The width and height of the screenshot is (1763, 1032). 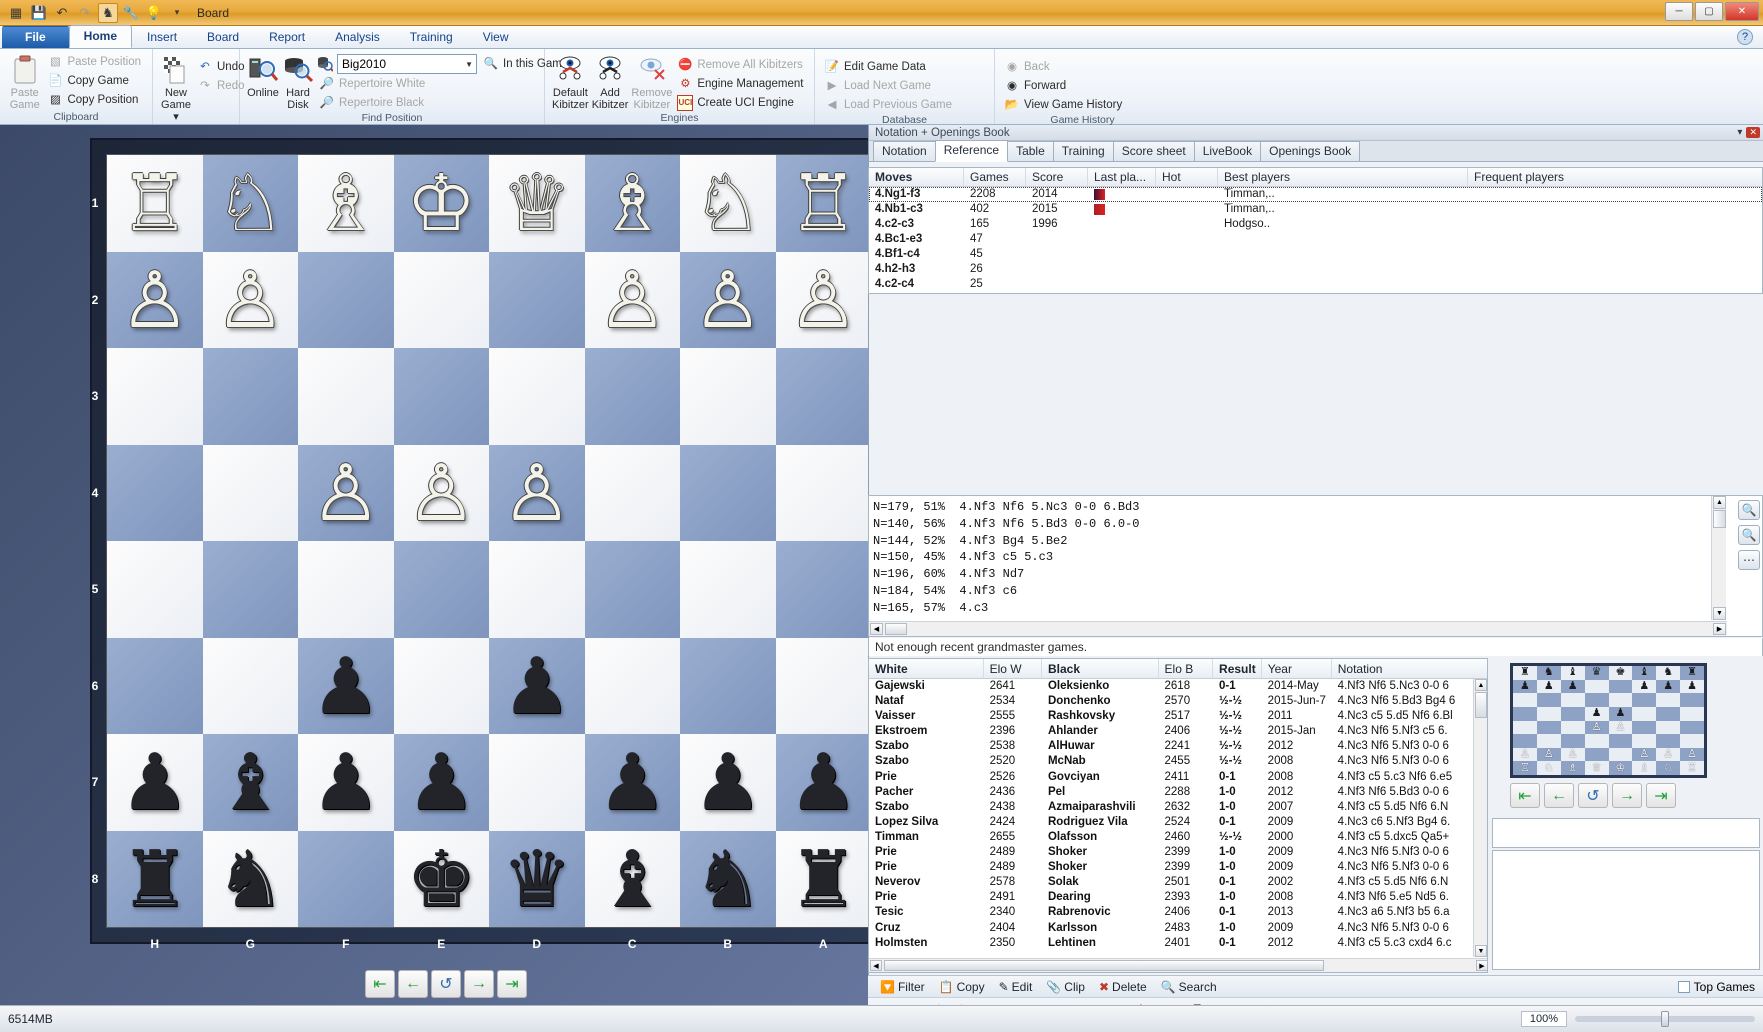 I want to click on board-square: ♔, so click(x=441, y=203).